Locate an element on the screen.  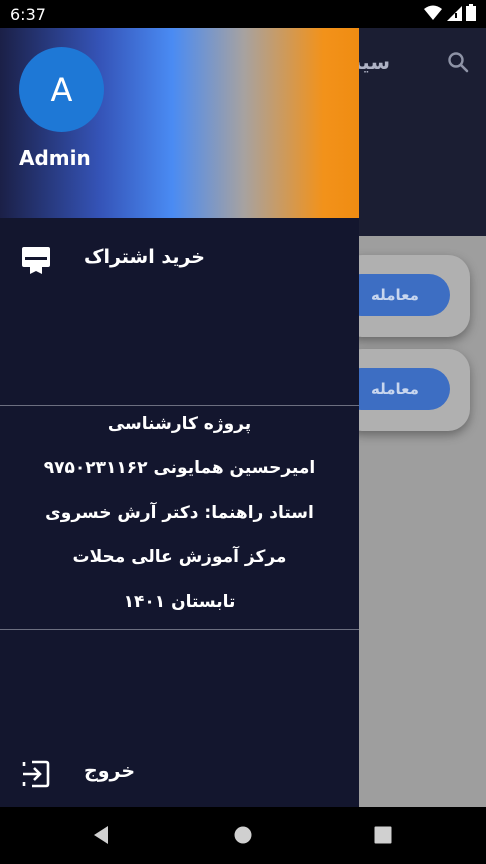
info-line: پروژه کارشناسی is located at coordinates (179, 424).